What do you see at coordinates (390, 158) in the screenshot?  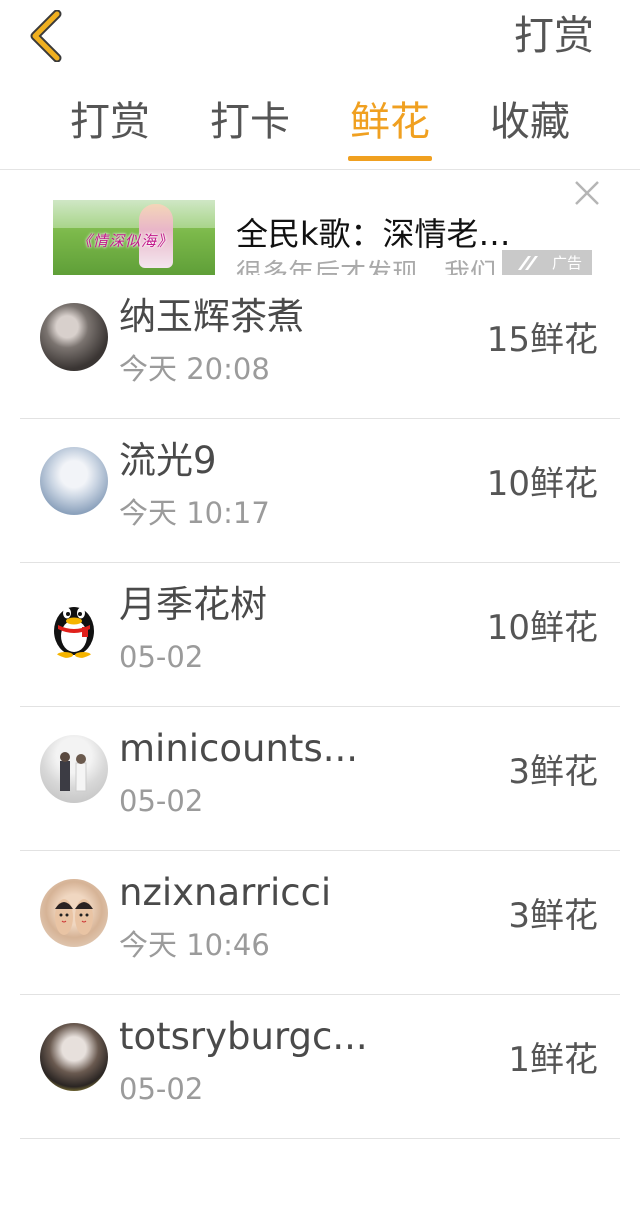 I see `active-tab-indicator` at bounding box center [390, 158].